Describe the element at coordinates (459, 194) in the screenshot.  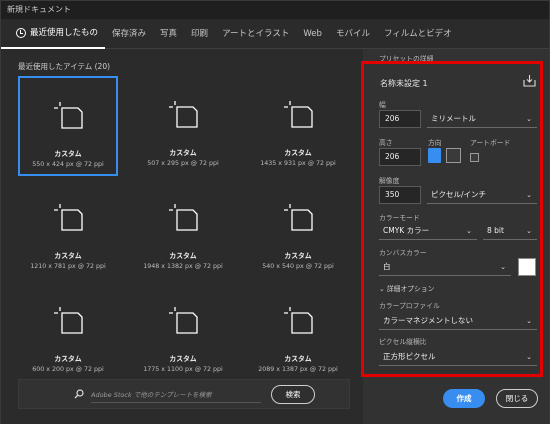
I see `resolution-unit-value: ピクセル/インチ` at that location.